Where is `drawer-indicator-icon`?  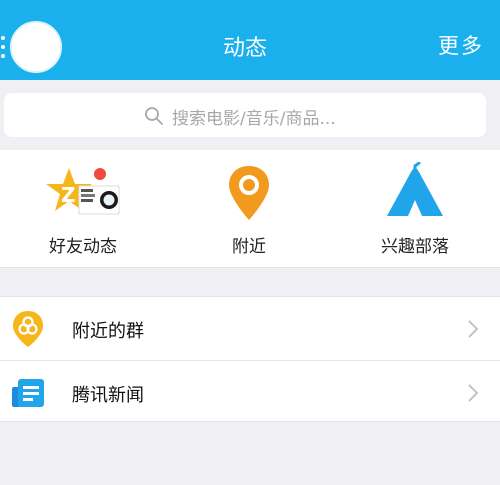 drawer-indicator-icon is located at coordinates (3, 47).